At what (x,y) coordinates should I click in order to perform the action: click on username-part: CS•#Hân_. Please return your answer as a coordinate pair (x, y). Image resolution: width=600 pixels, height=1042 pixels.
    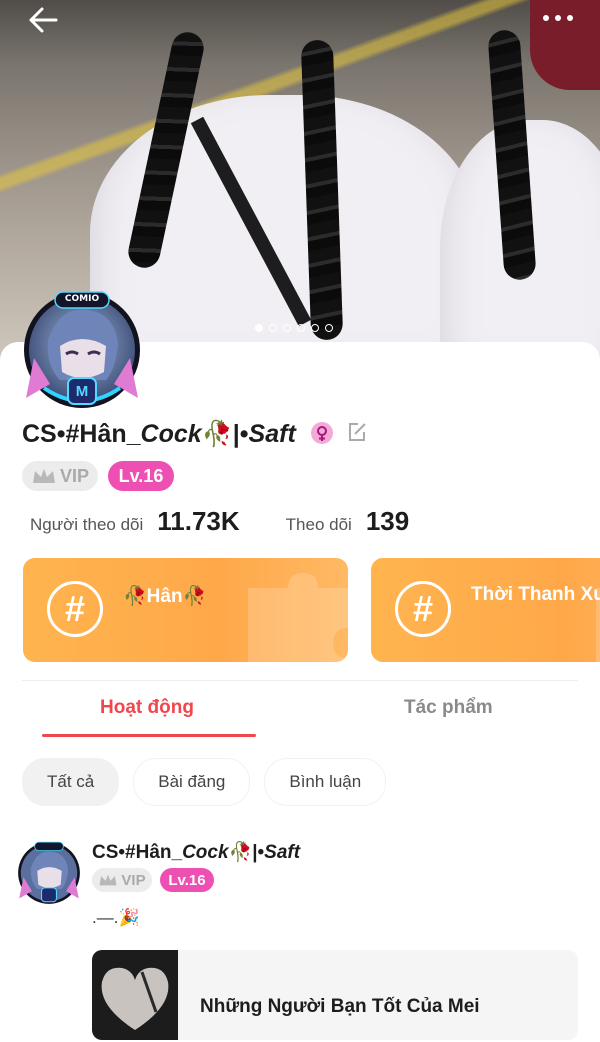
    Looking at the image, I should click on (81, 434).